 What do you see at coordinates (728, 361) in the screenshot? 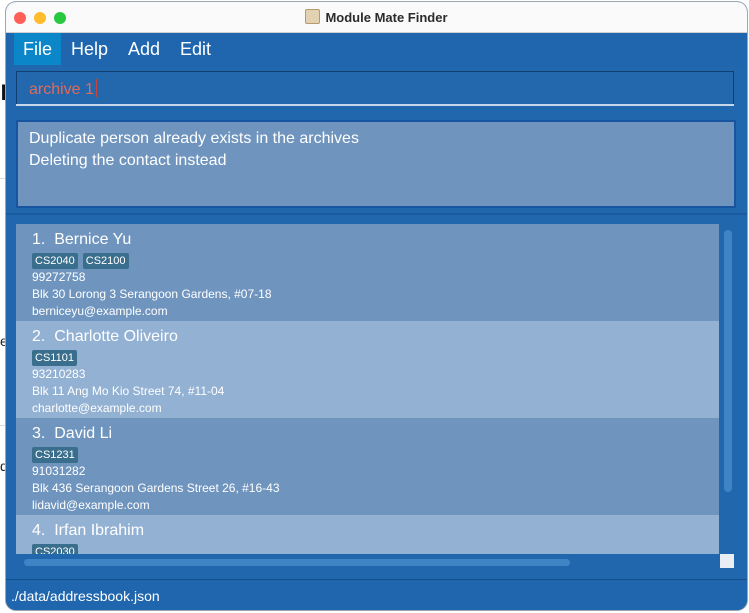
I see `vertical-scroll-thumb` at bounding box center [728, 361].